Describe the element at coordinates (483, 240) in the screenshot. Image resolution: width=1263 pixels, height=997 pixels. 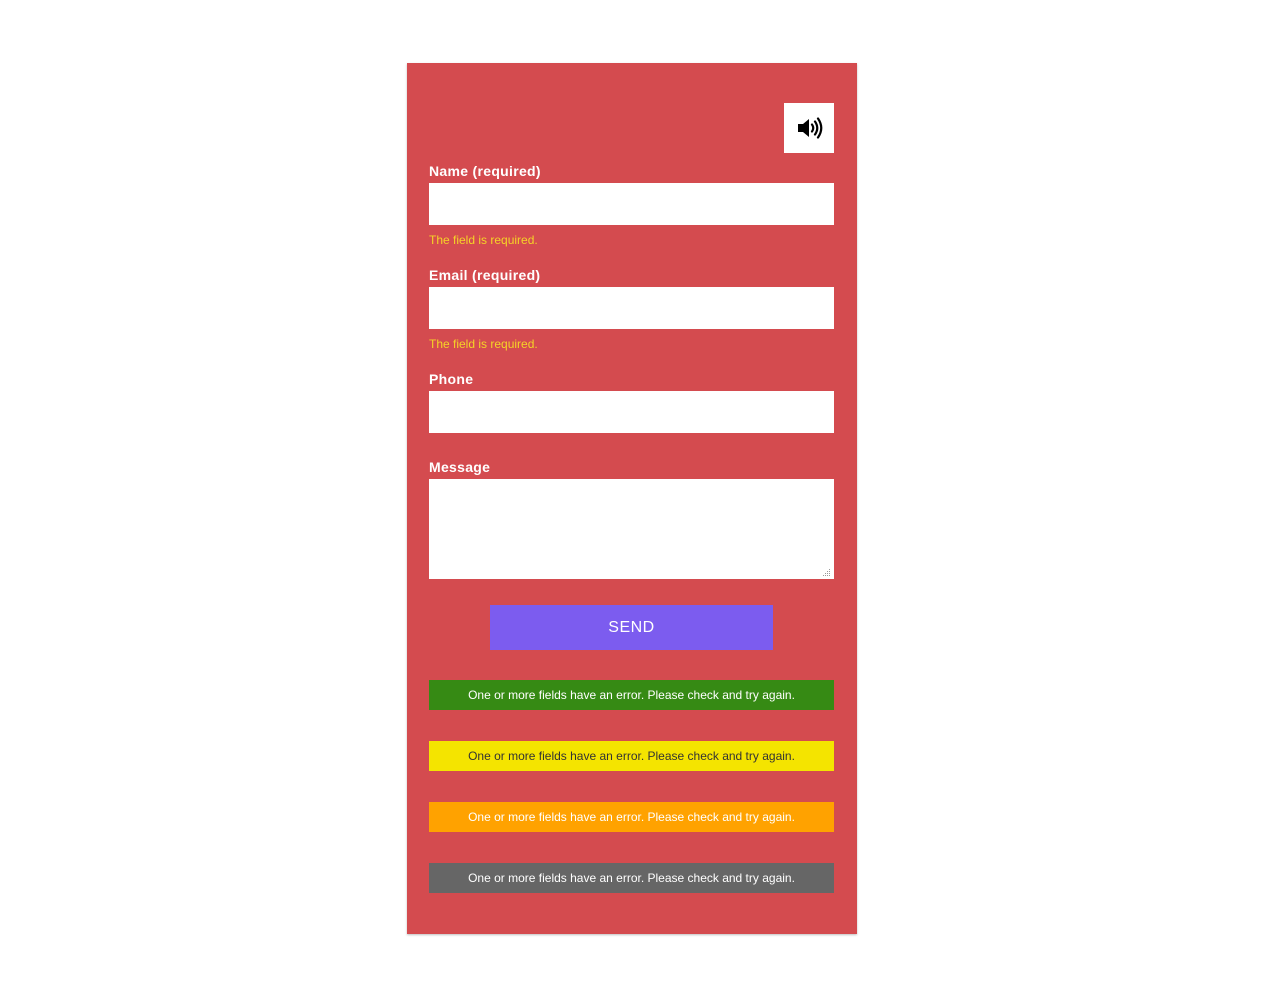
I see `name-error-message: The field is required.` at that location.